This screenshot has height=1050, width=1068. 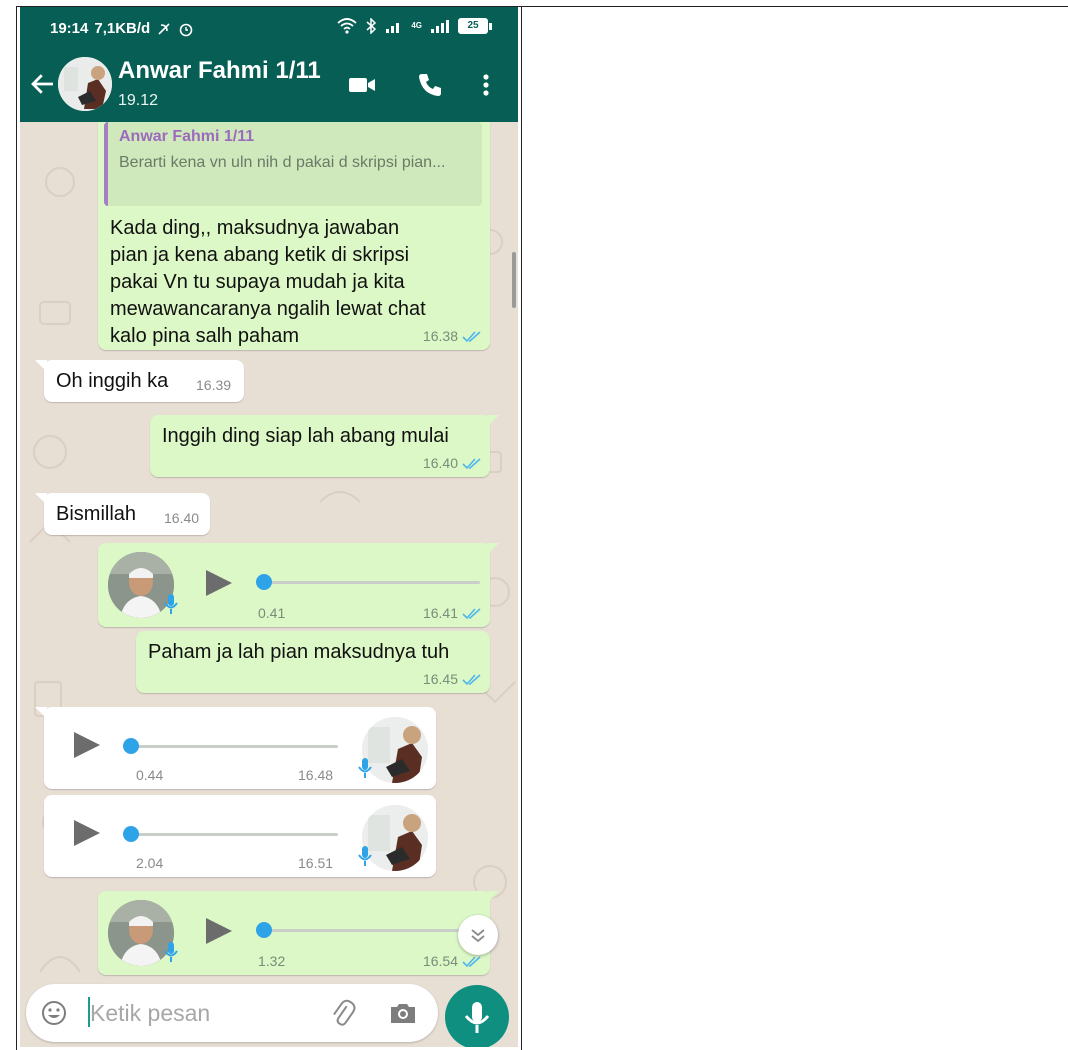 I want to click on video-call-icon, so click(x=362, y=85).